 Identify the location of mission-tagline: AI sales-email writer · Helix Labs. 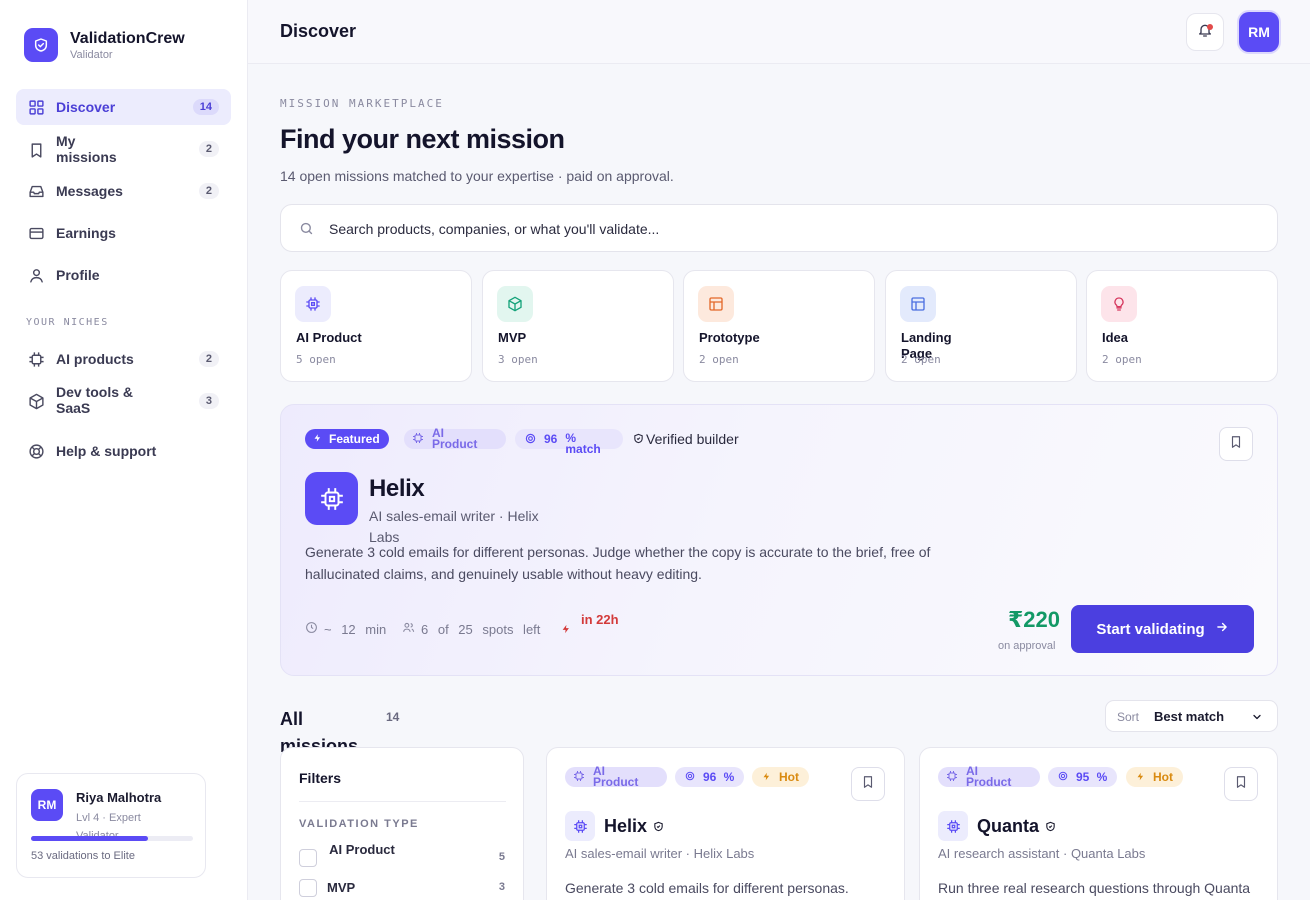
(660, 853).